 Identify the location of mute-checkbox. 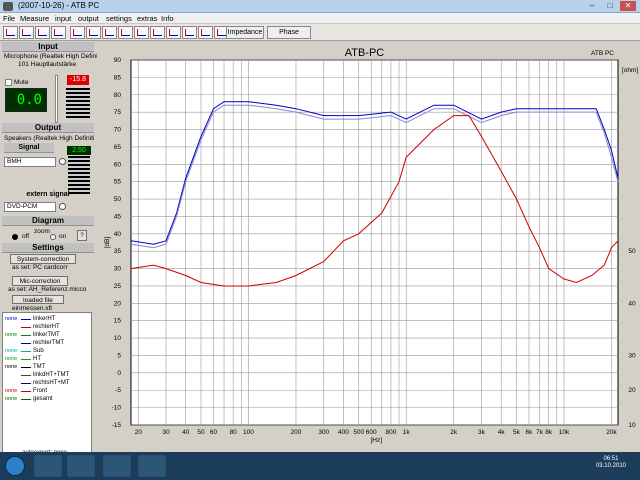
(8, 82).